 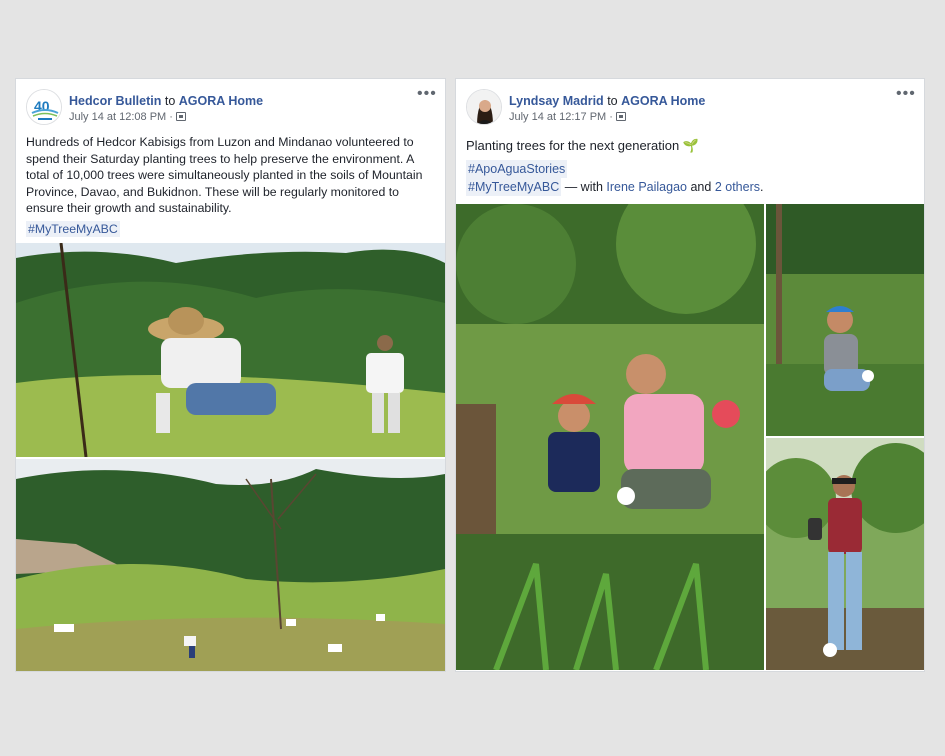 I want to click on woman-planting-photo, so click(x=845, y=320).